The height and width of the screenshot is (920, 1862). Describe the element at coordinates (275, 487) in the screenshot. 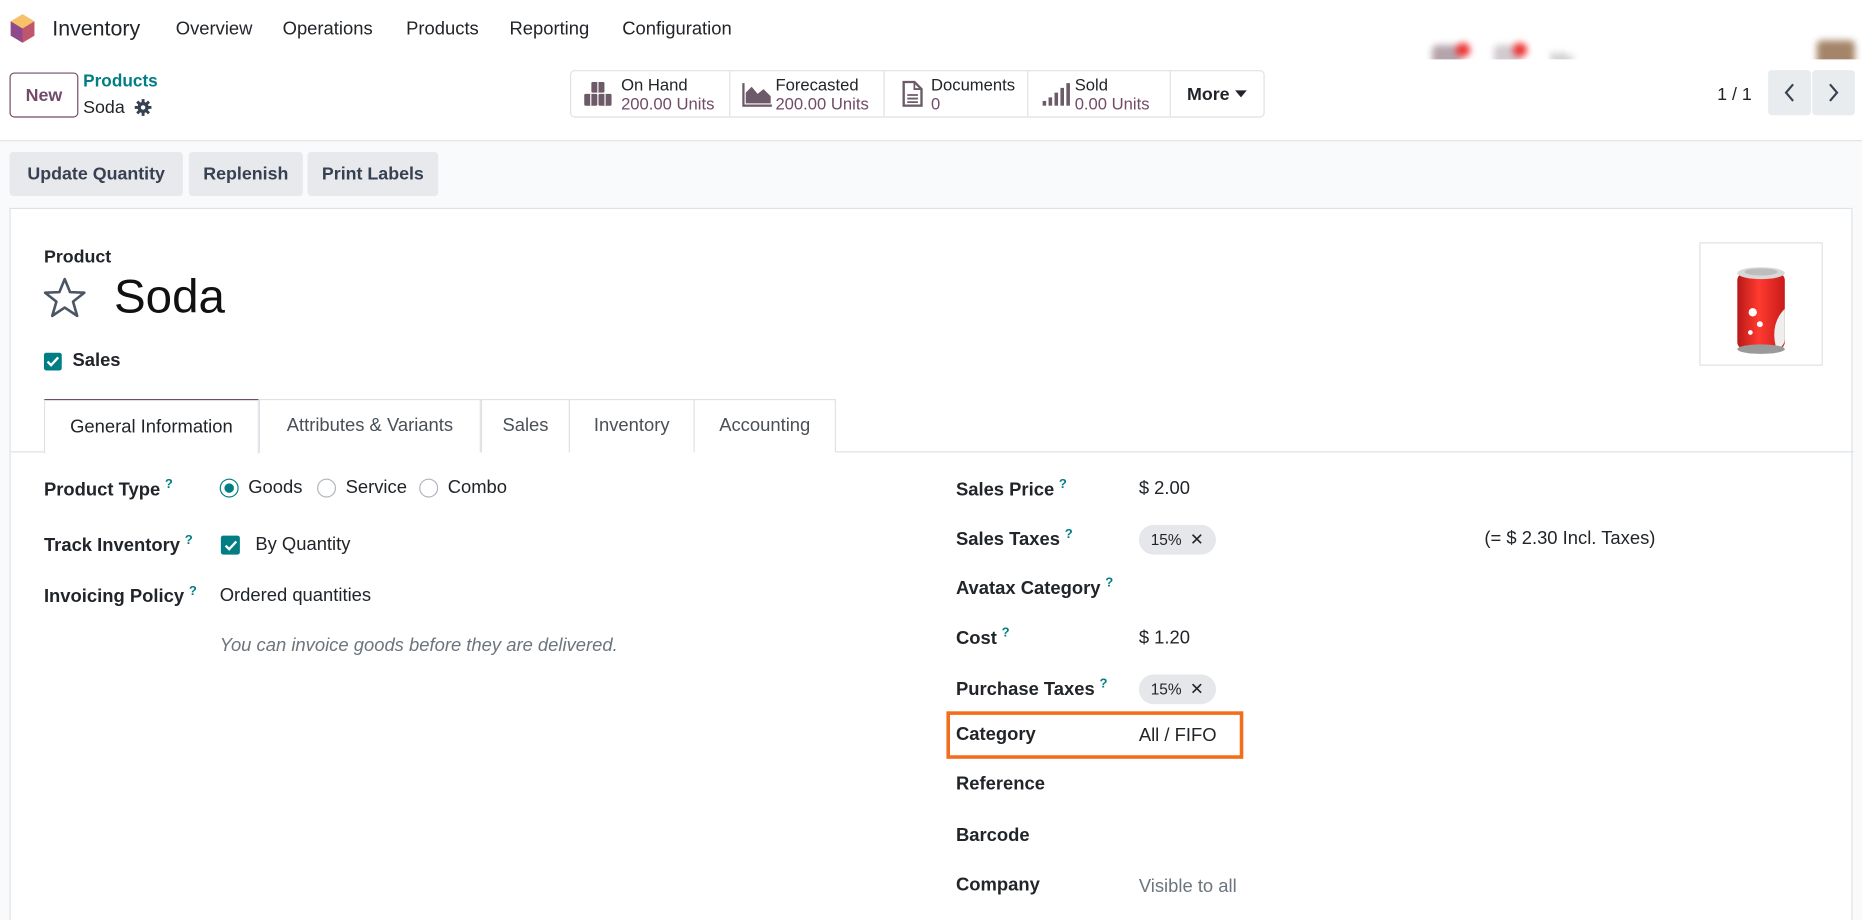

I see `radio-goods-label: Goods` at that location.